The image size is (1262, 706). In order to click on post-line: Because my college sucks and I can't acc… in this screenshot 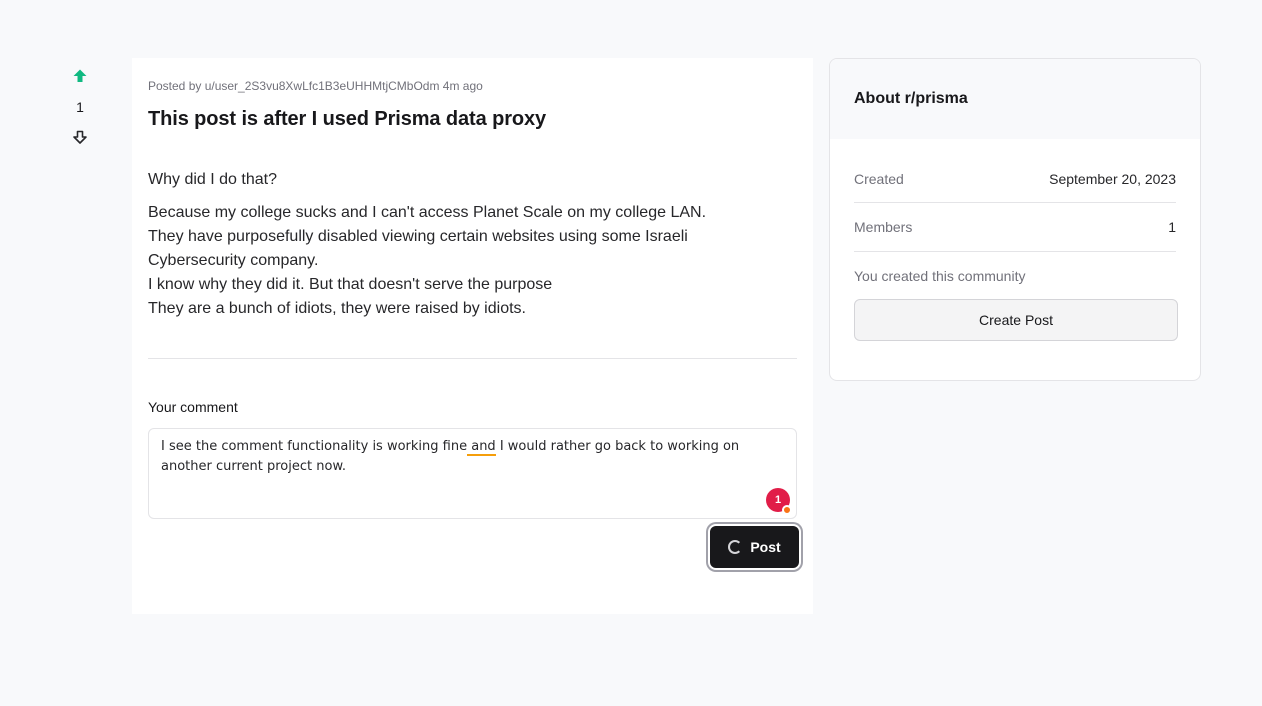, I will do `click(427, 212)`.